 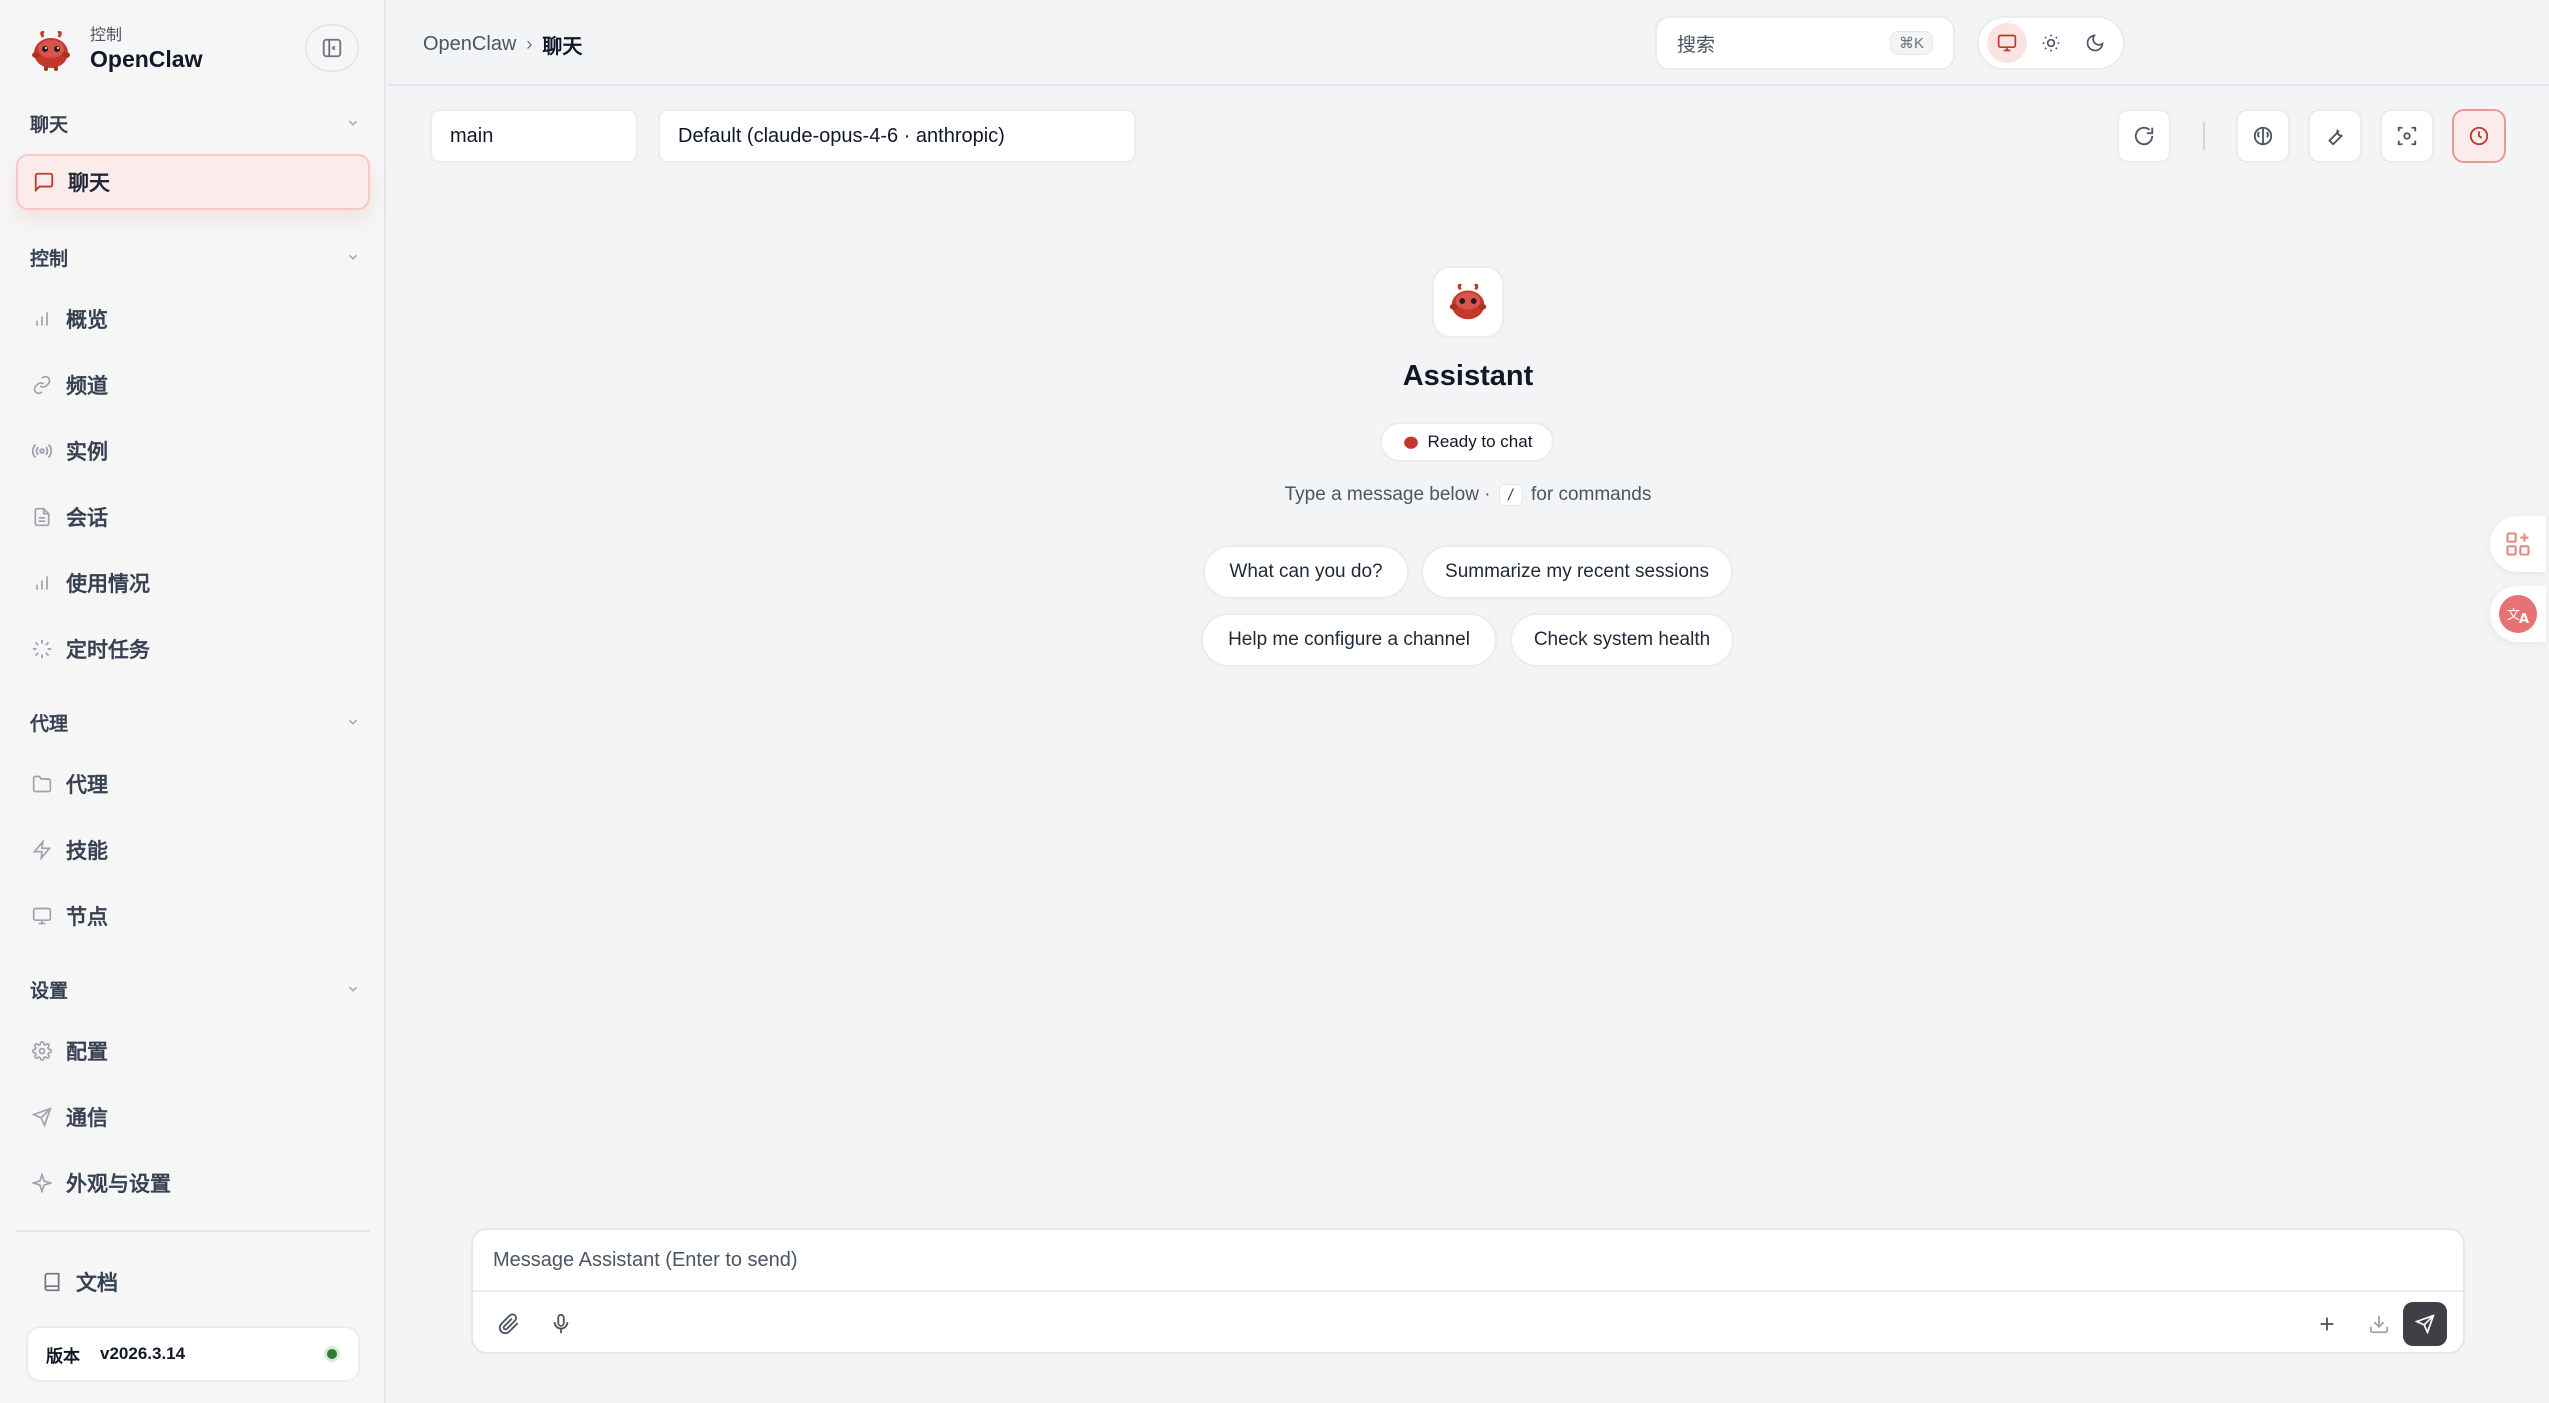 I want to click on history-button, so click(x=2479, y=136).